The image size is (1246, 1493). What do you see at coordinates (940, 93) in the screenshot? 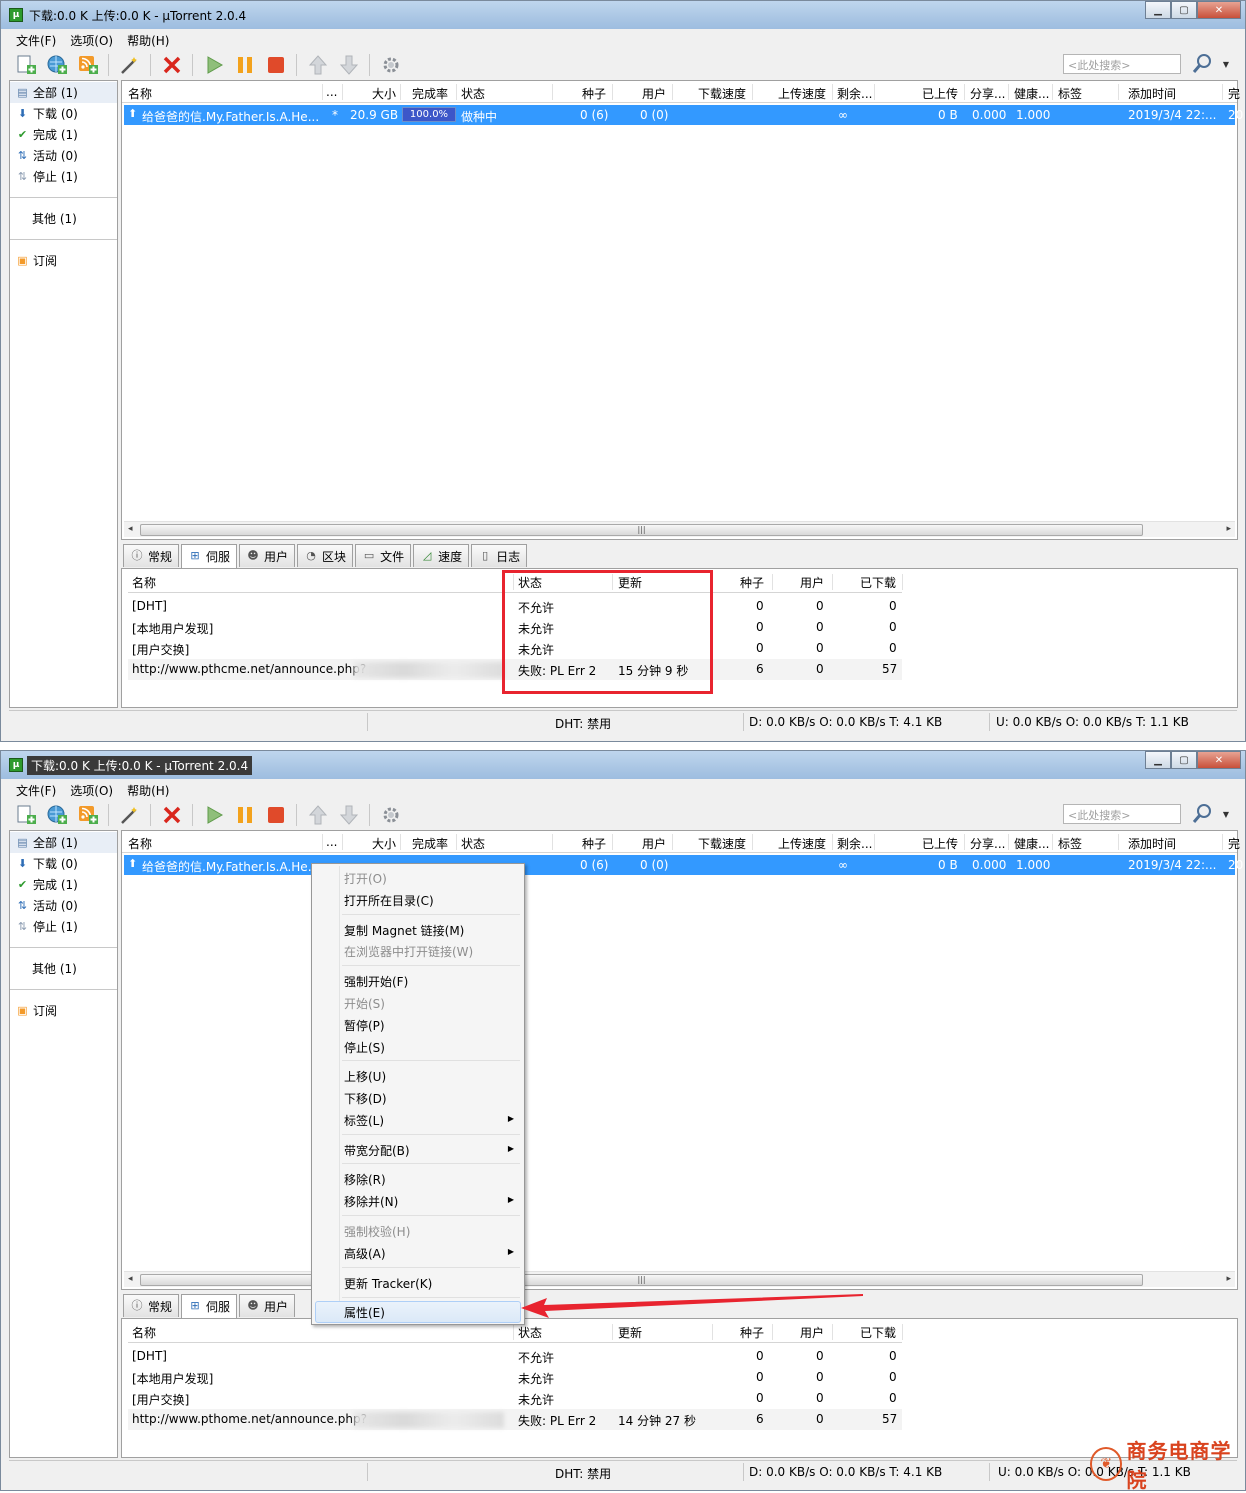
I see `column-uploaded: 已上传` at bounding box center [940, 93].